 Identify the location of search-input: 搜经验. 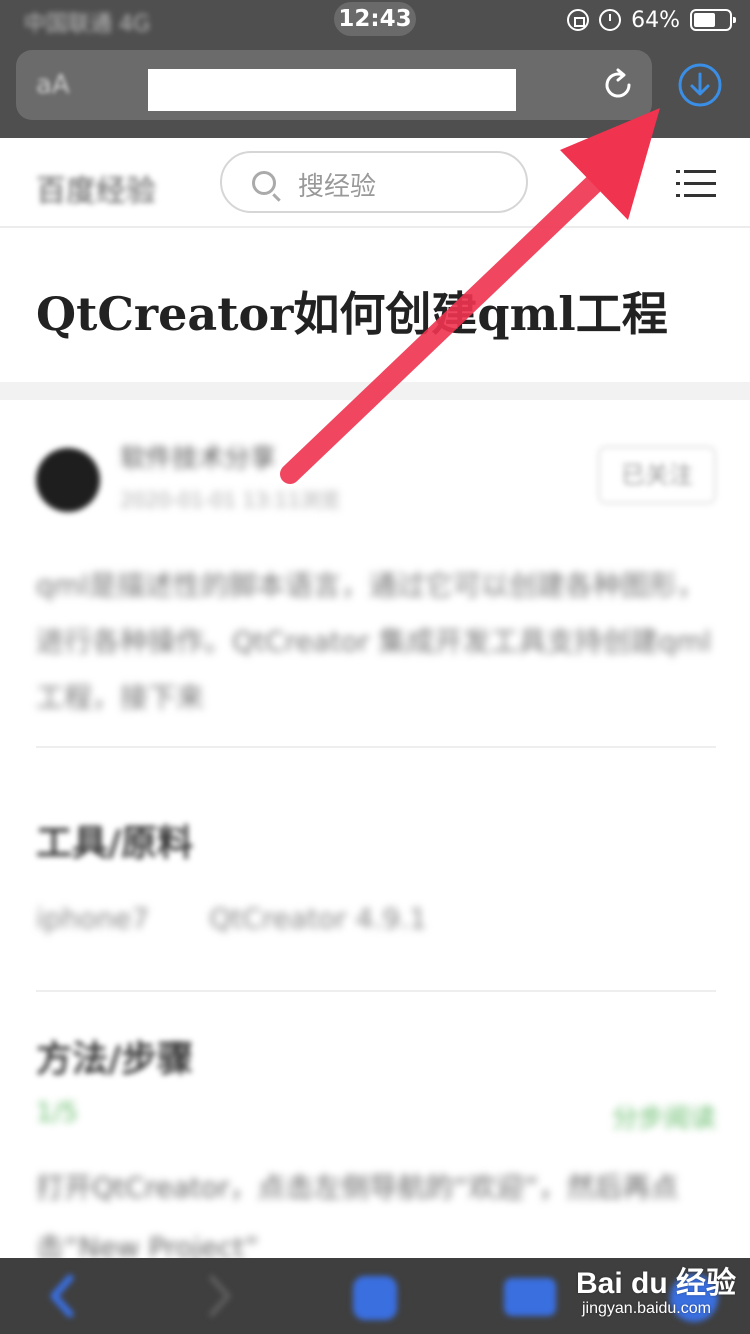
(374, 182).